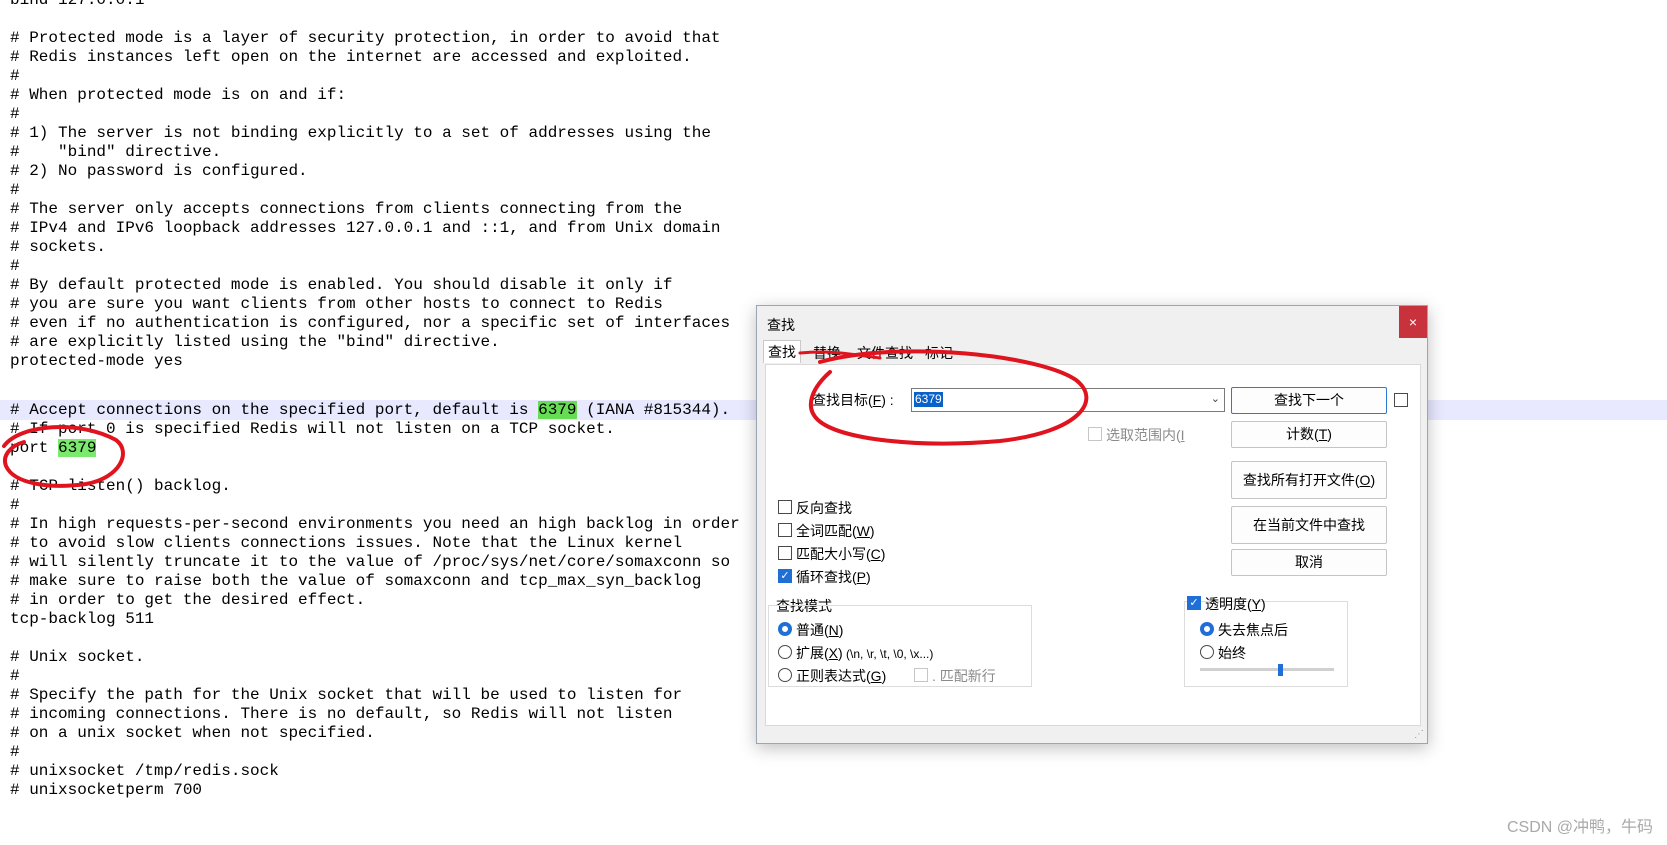 Image resolution: width=1667 pixels, height=845 pixels. What do you see at coordinates (120, 486) in the screenshot?
I see `code-line: # TCP listen() backlog.` at bounding box center [120, 486].